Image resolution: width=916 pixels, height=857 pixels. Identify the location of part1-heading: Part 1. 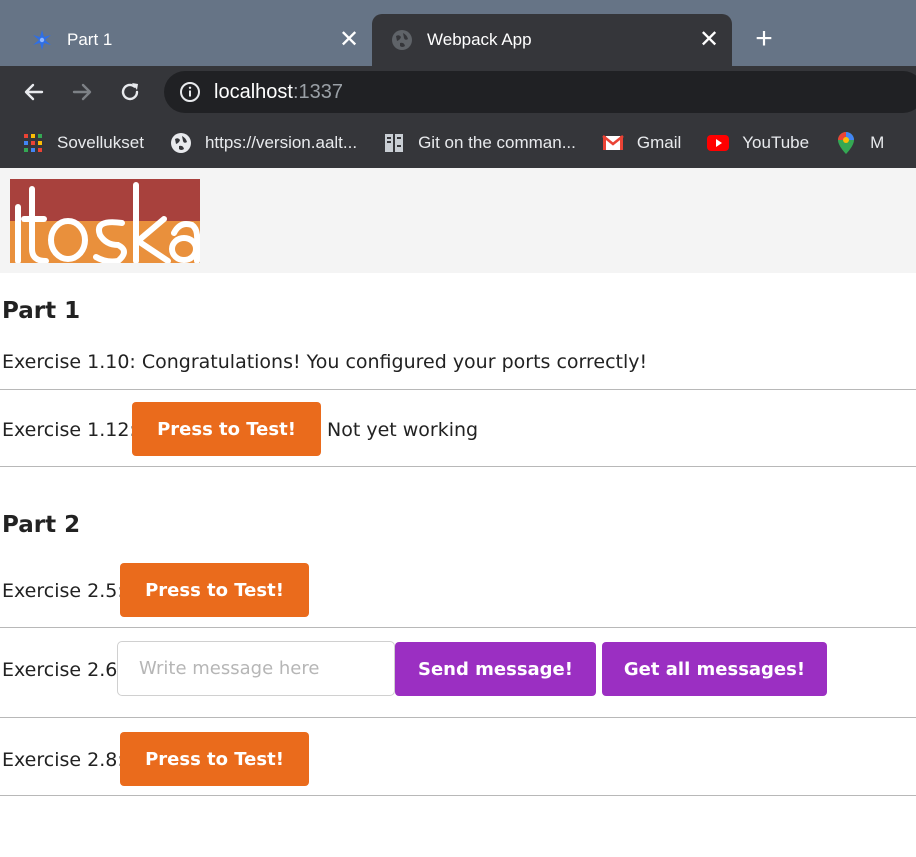
(41, 311).